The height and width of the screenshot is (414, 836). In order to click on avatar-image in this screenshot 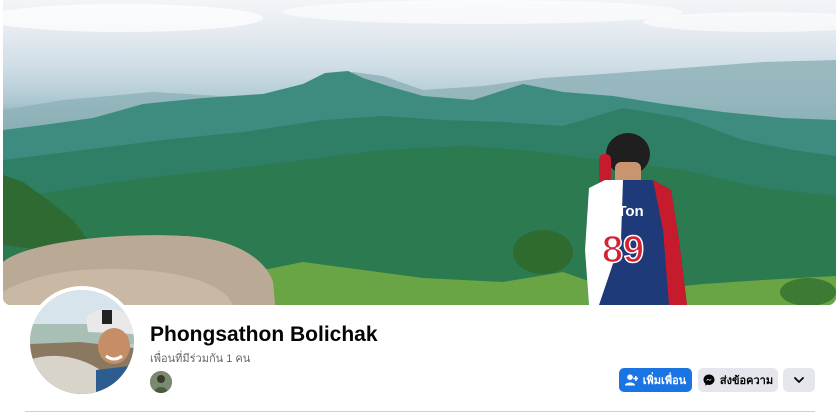, I will do `click(82, 342)`.